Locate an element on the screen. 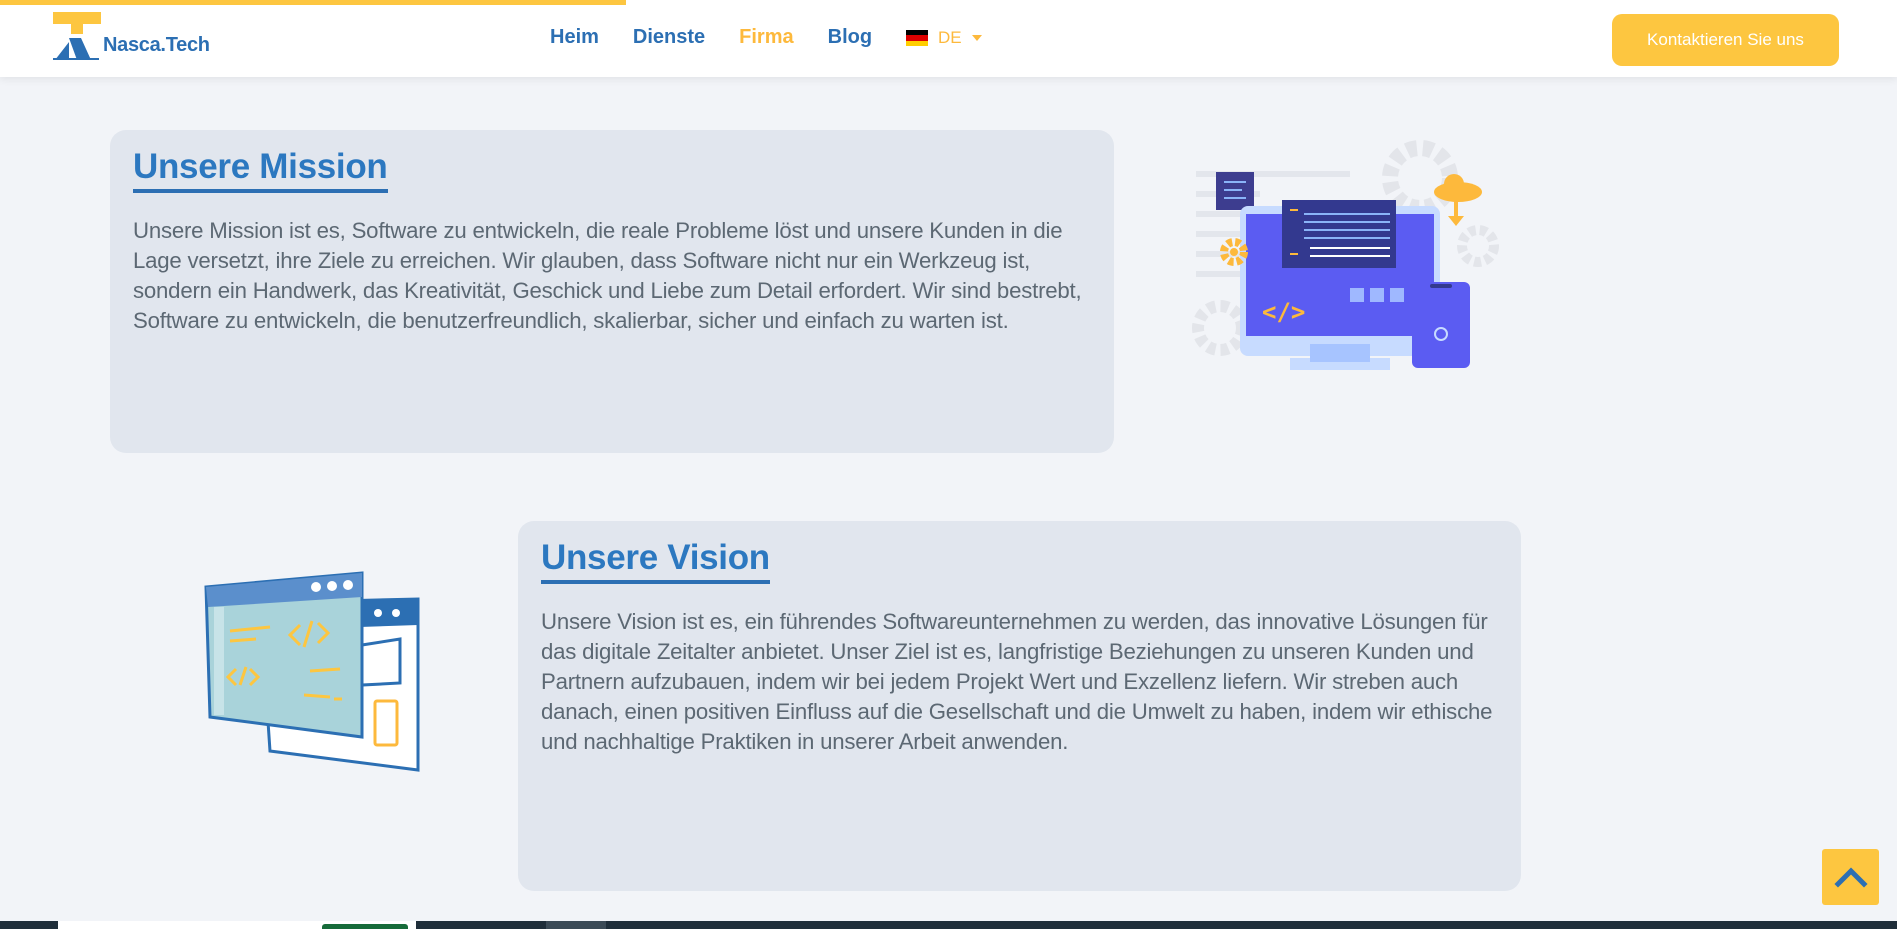 The image size is (1897, 929). footer-tab is located at coordinates (576, 925).